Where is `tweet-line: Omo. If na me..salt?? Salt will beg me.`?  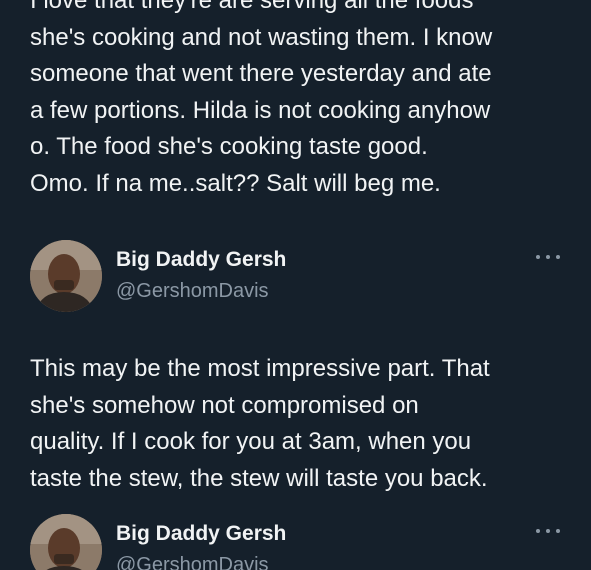 tweet-line: Omo. If na me..salt?? Salt will beg me. is located at coordinates (235, 183).